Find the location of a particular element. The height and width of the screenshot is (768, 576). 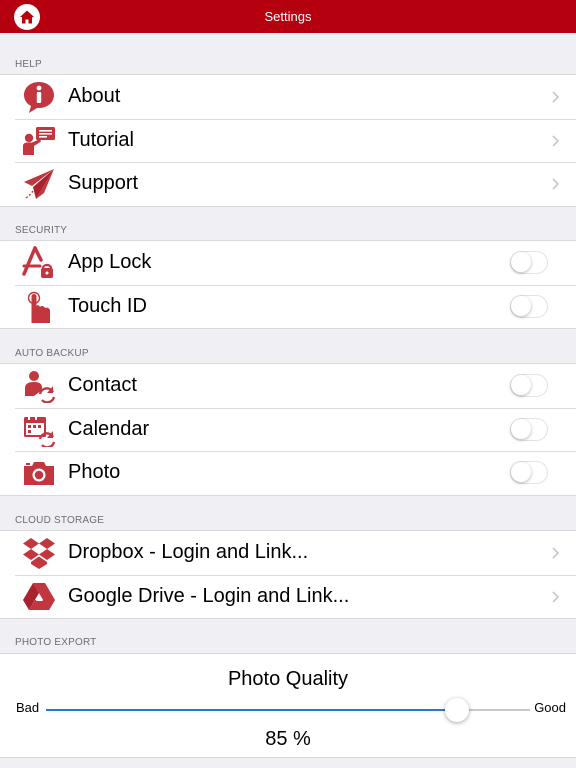

section-header-cloud-storage: CLOUD STORAGE is located at coordinates (60, 520).